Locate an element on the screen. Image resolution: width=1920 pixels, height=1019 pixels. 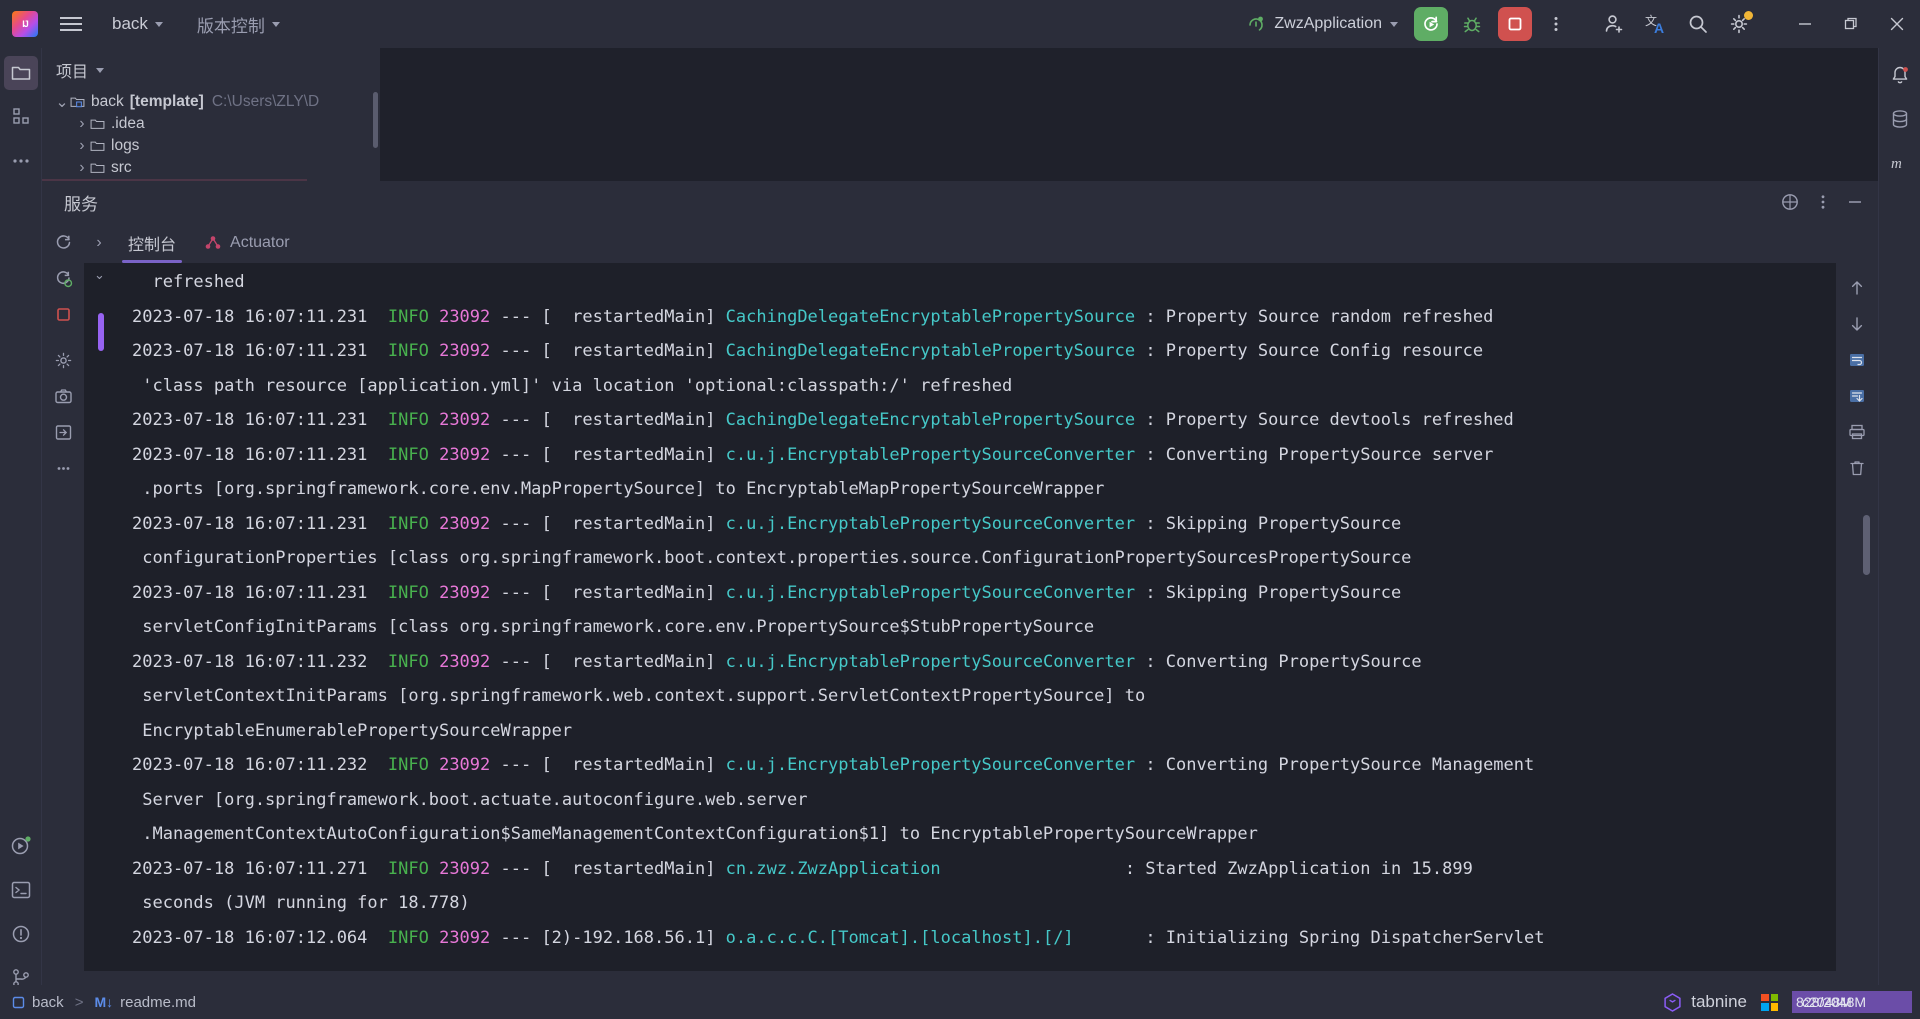
tab-console: 控制台 is located at coordinates (152, 243).